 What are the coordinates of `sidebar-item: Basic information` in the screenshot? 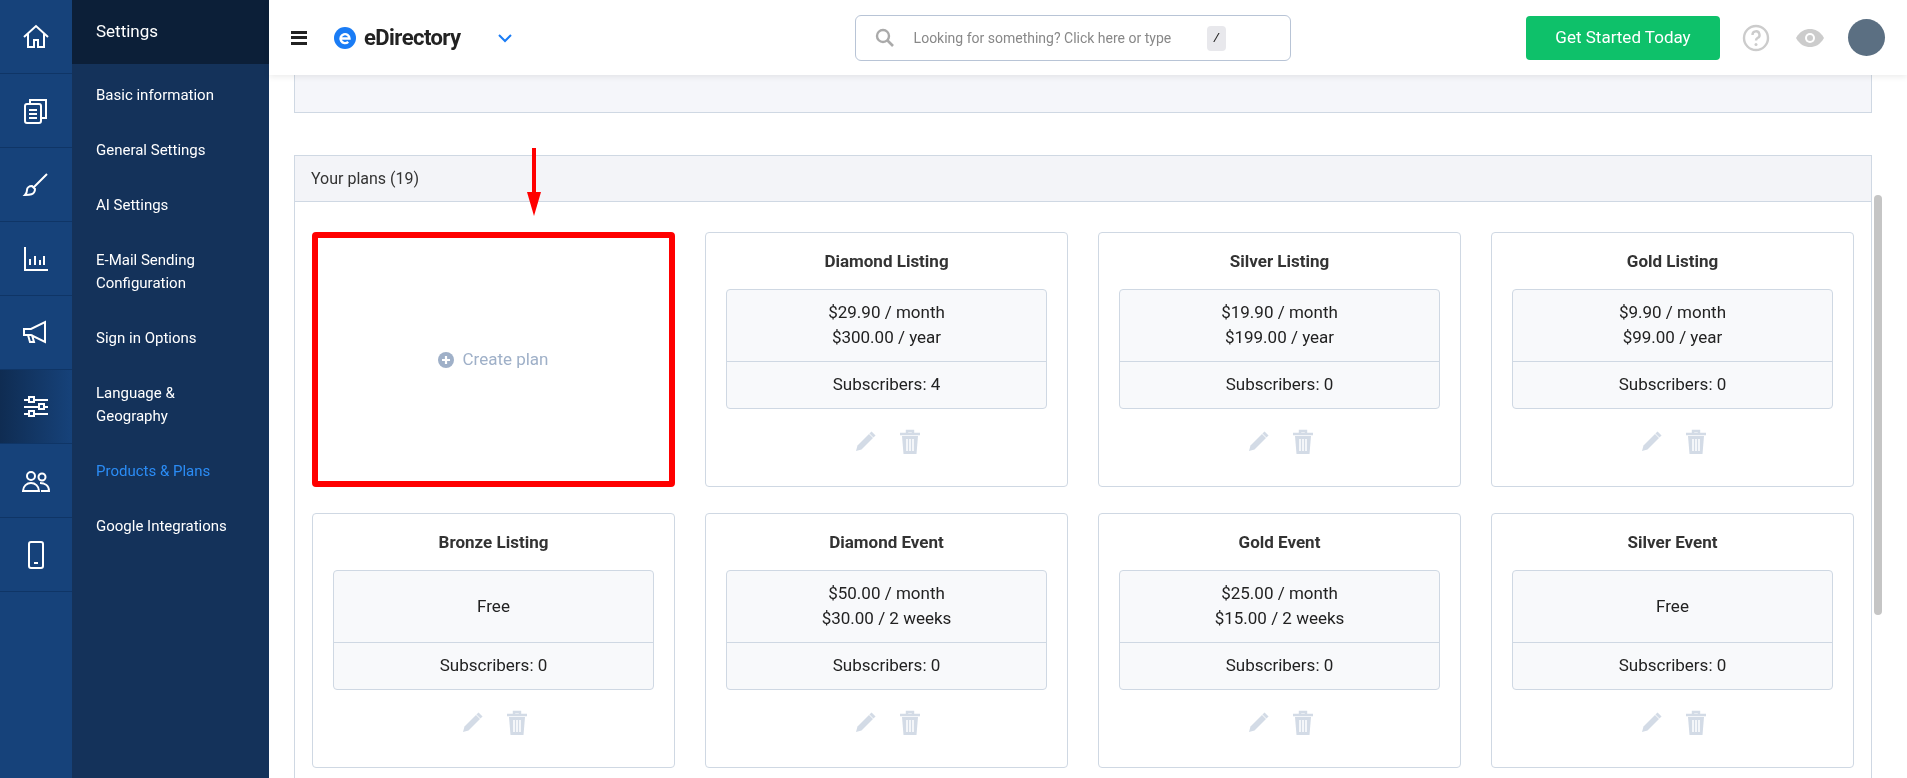 It's located at (162, 95).